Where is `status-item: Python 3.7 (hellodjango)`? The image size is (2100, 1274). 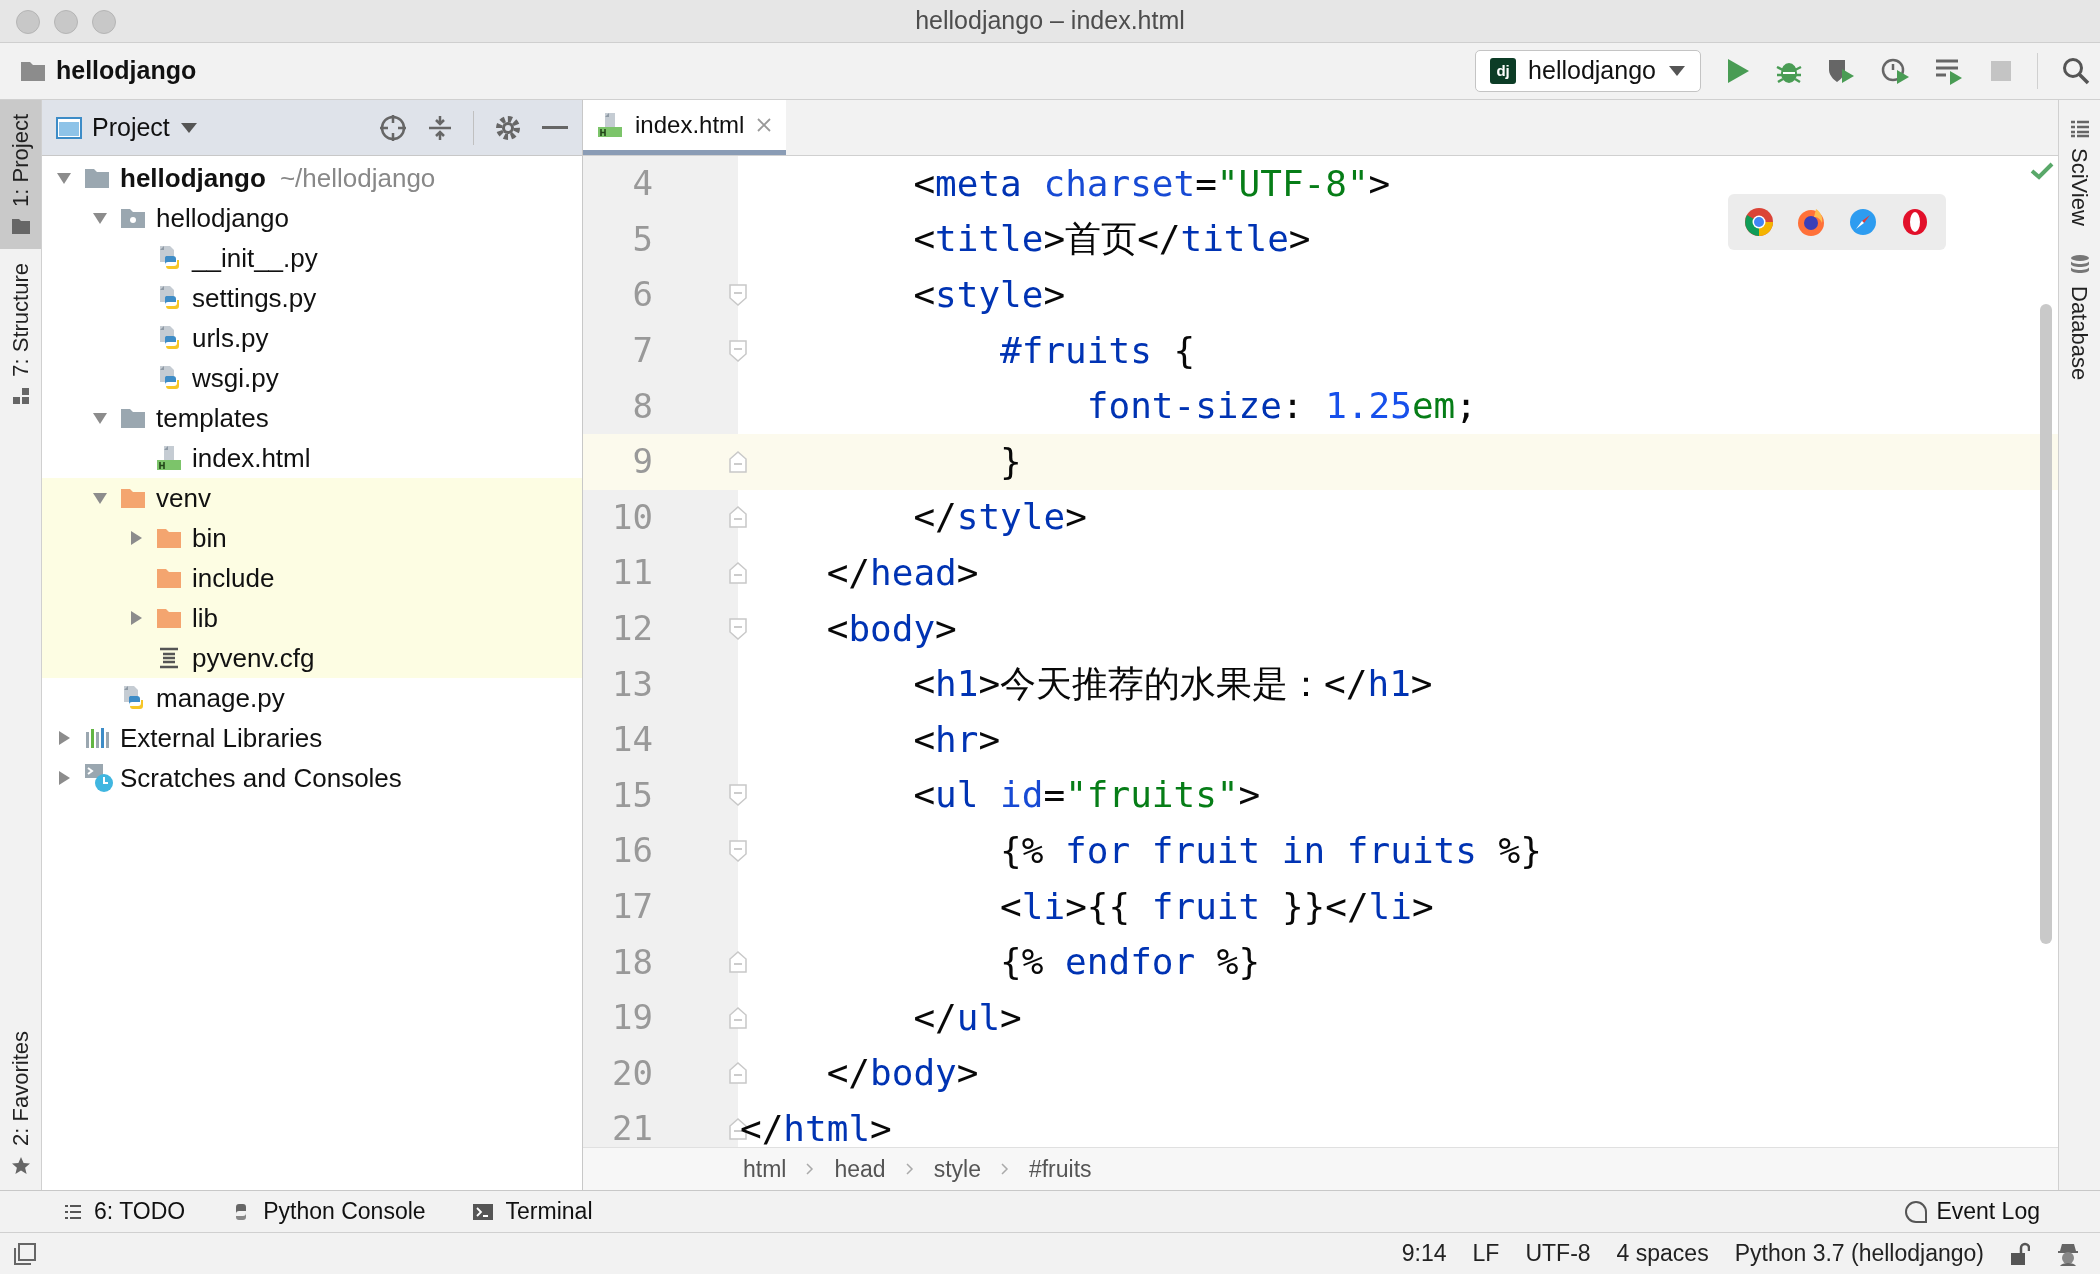 status-item: Python 3.7 (hellodjango) is located at coordinates (1859, 1253).